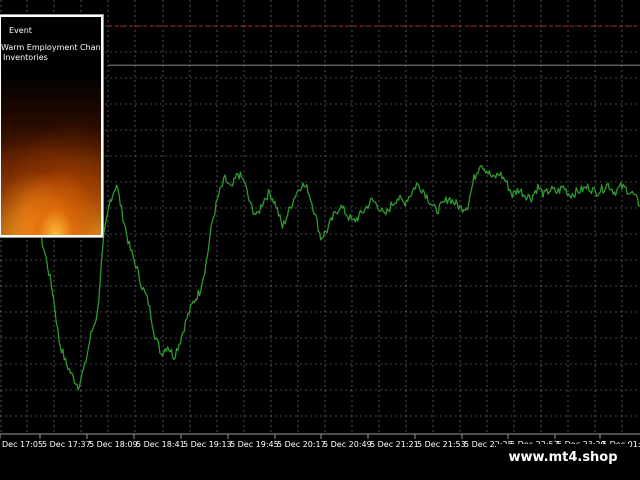 The image size is (640, 480). What do you see at coordinates (51, 47) in the screenshot?
I see `event-item-employment: Warm Employment Change (N` at bounding box center [51, 47].